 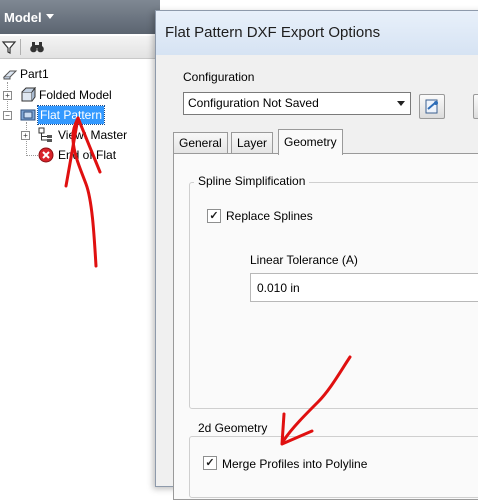 I want to click on toolbar-separator, so click(x=20, y=47).